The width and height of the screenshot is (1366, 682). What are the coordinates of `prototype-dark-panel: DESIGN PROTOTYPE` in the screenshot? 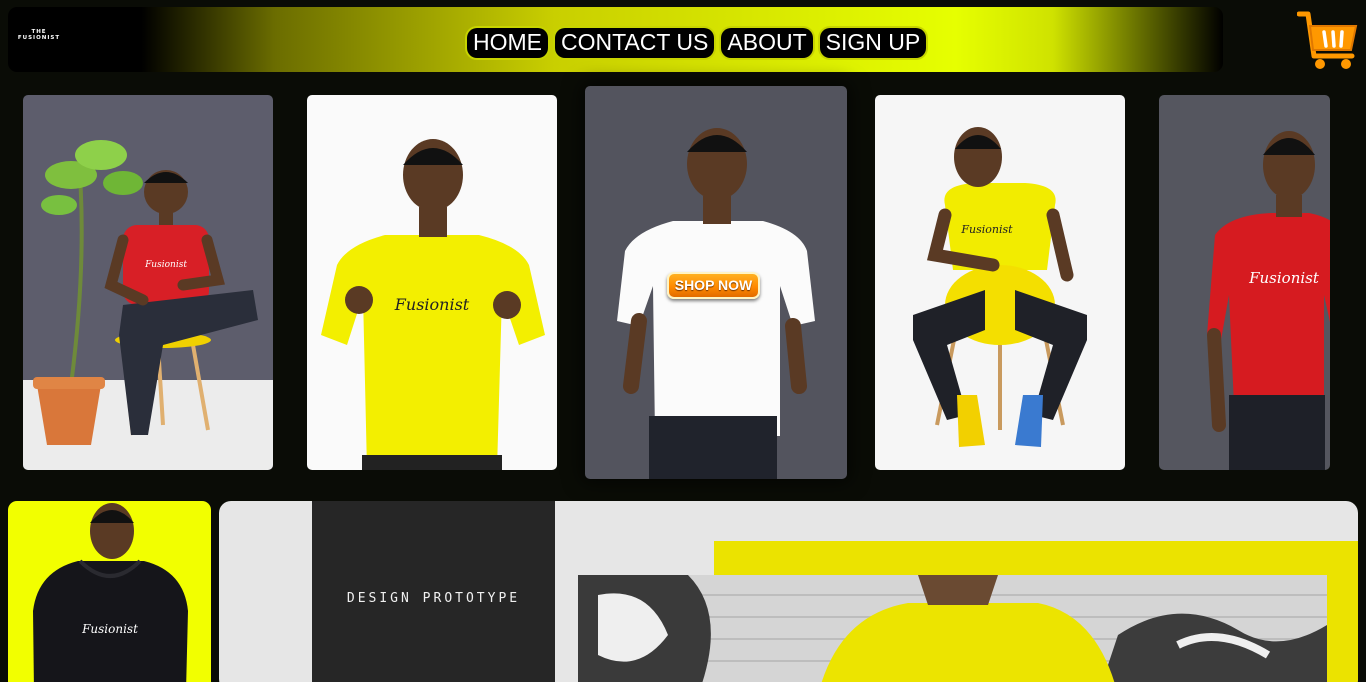 It's located at (433, 591).